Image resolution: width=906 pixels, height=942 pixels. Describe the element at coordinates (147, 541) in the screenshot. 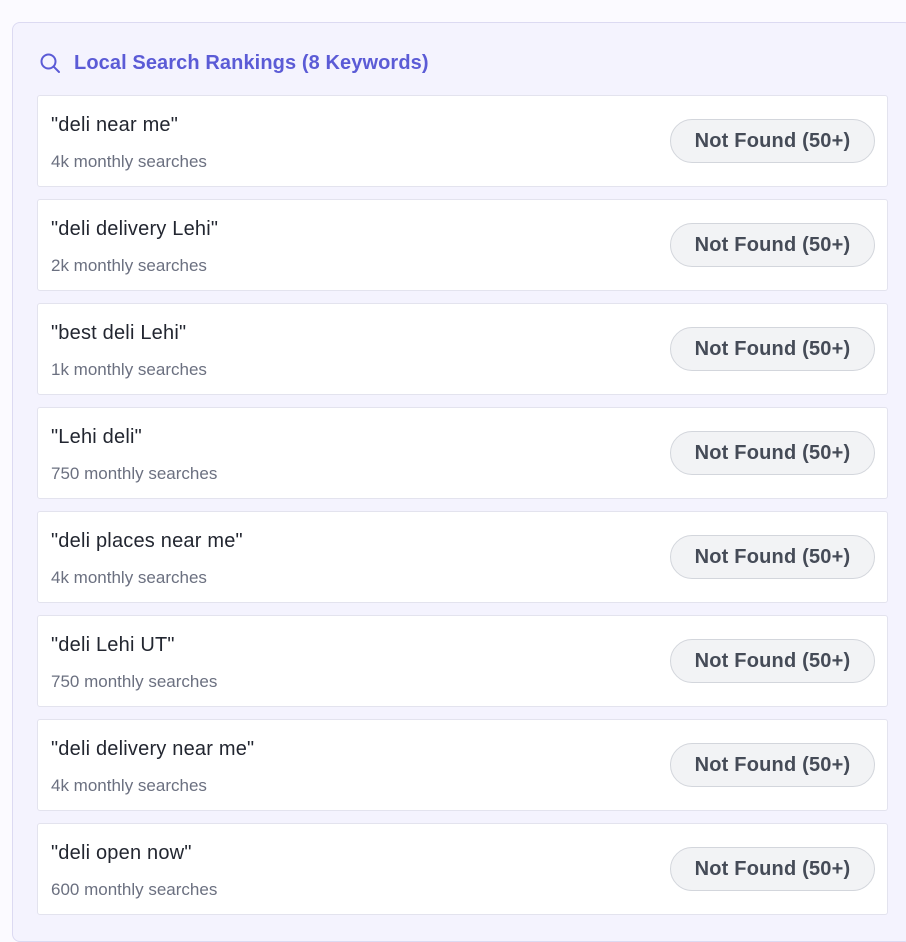

I see `keyword-term: "deli places near me"` at that location.